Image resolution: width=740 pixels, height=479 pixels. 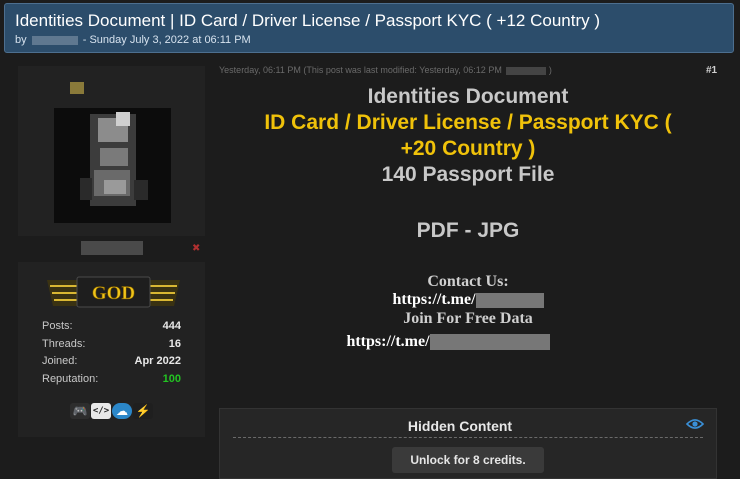 I want to click on rank-badge: GOD, so click(x=113, y=293).